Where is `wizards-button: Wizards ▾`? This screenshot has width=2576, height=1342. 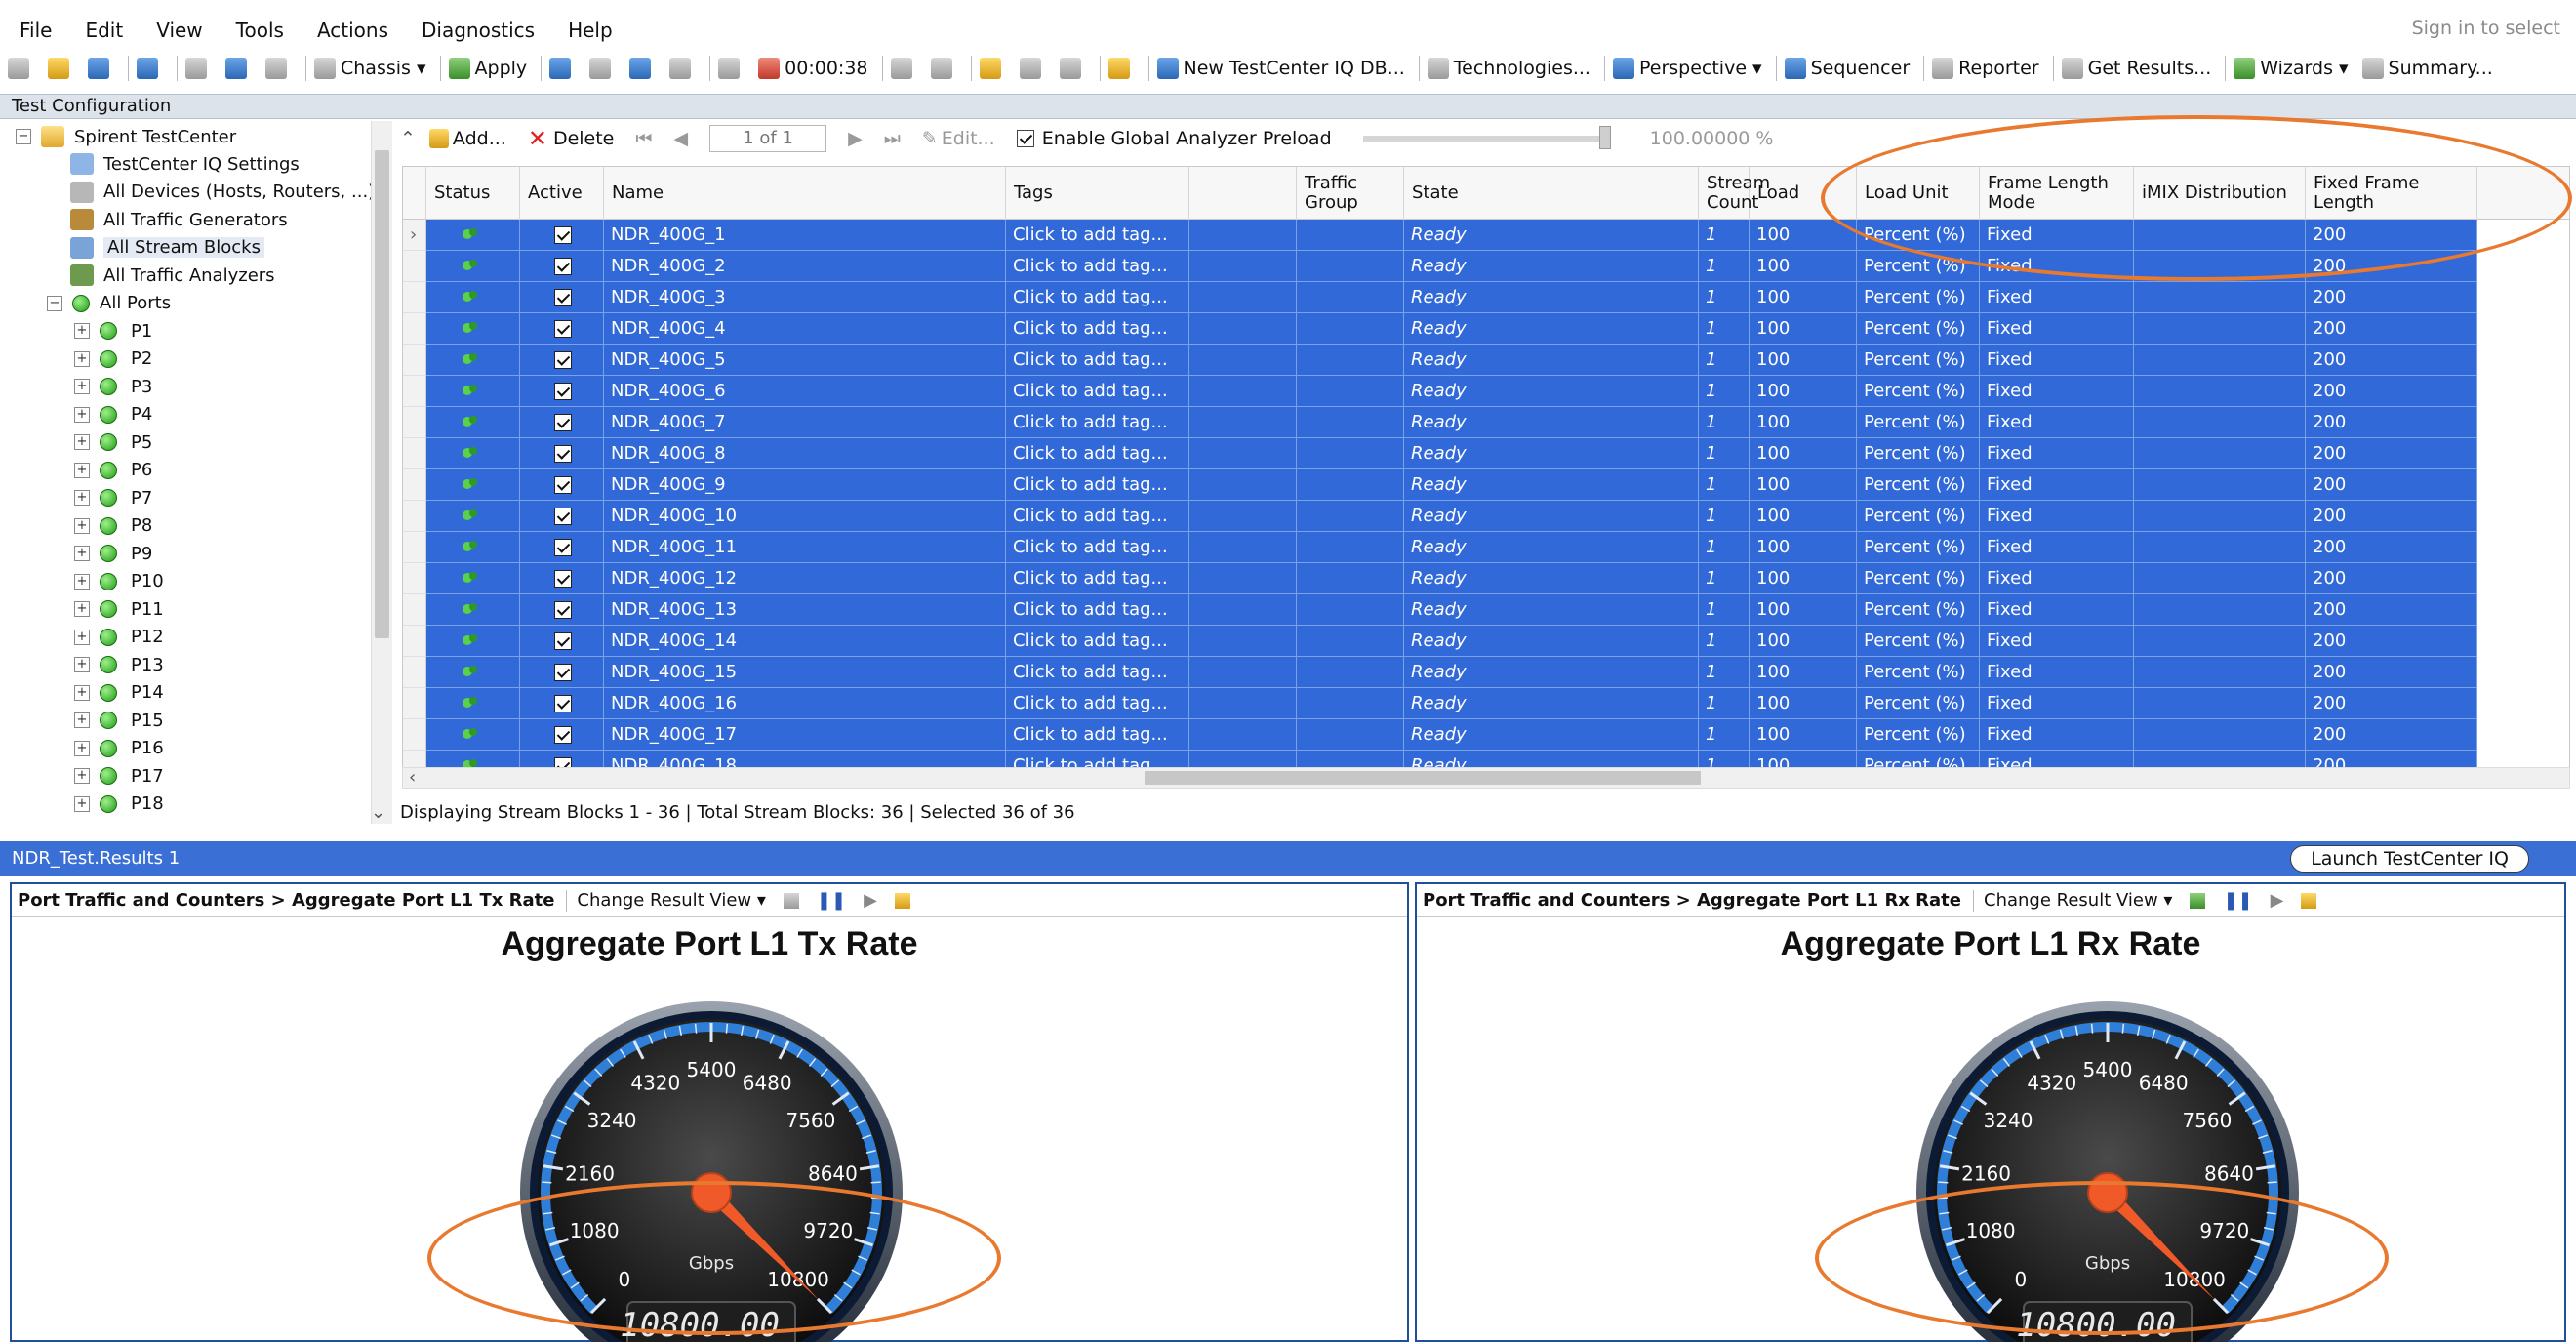
wizards-button: Wizards ▾ is located at coordinates (2291, 68).